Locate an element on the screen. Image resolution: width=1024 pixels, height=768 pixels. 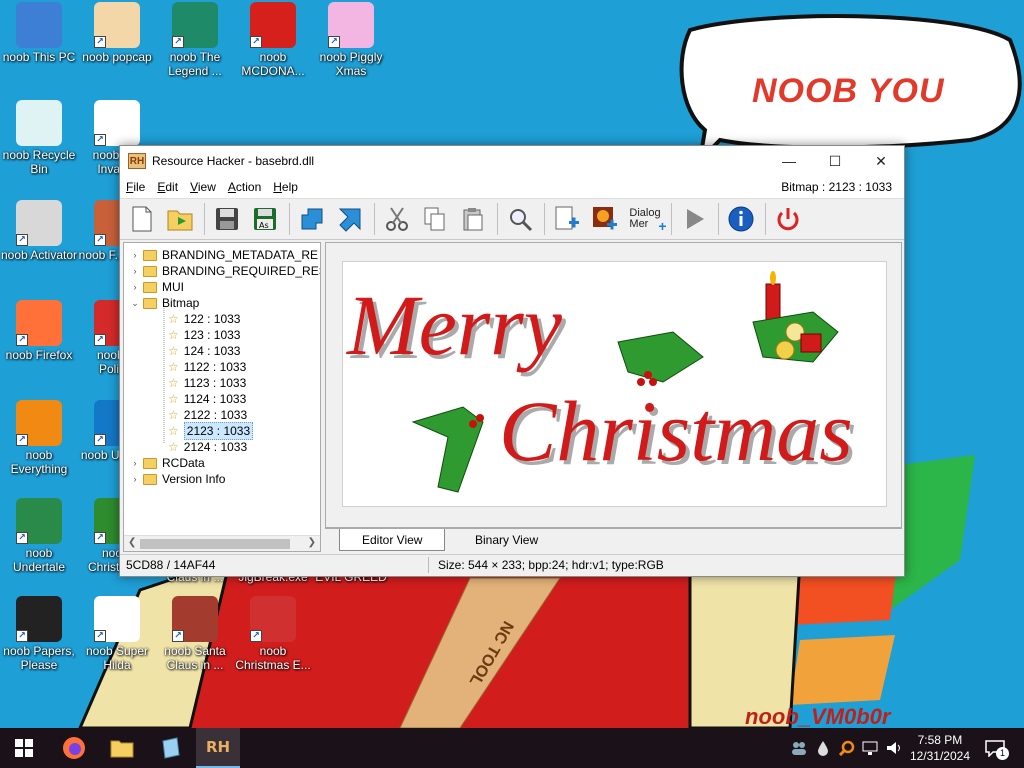
tree-item: ☆ 1123 : 1033 is located at coordinates (207, 383).